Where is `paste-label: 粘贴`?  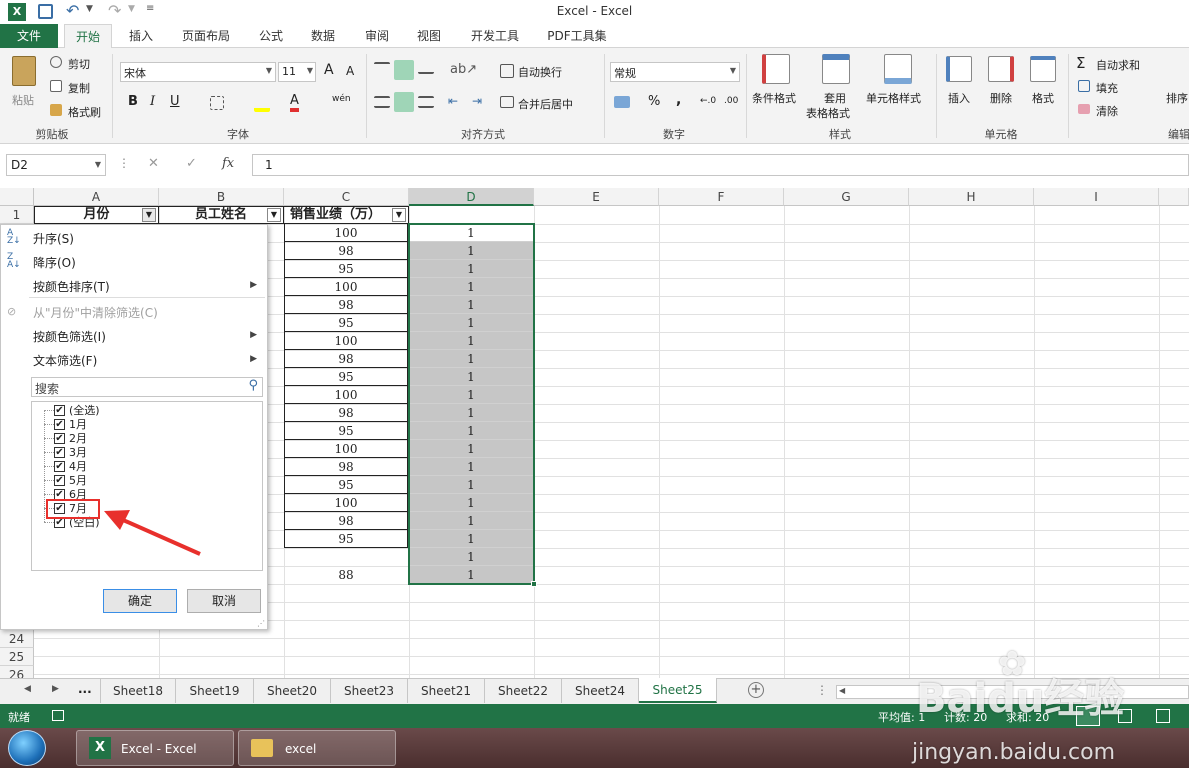 paste-label: 粘贴 is located at coordinates (23, 100).